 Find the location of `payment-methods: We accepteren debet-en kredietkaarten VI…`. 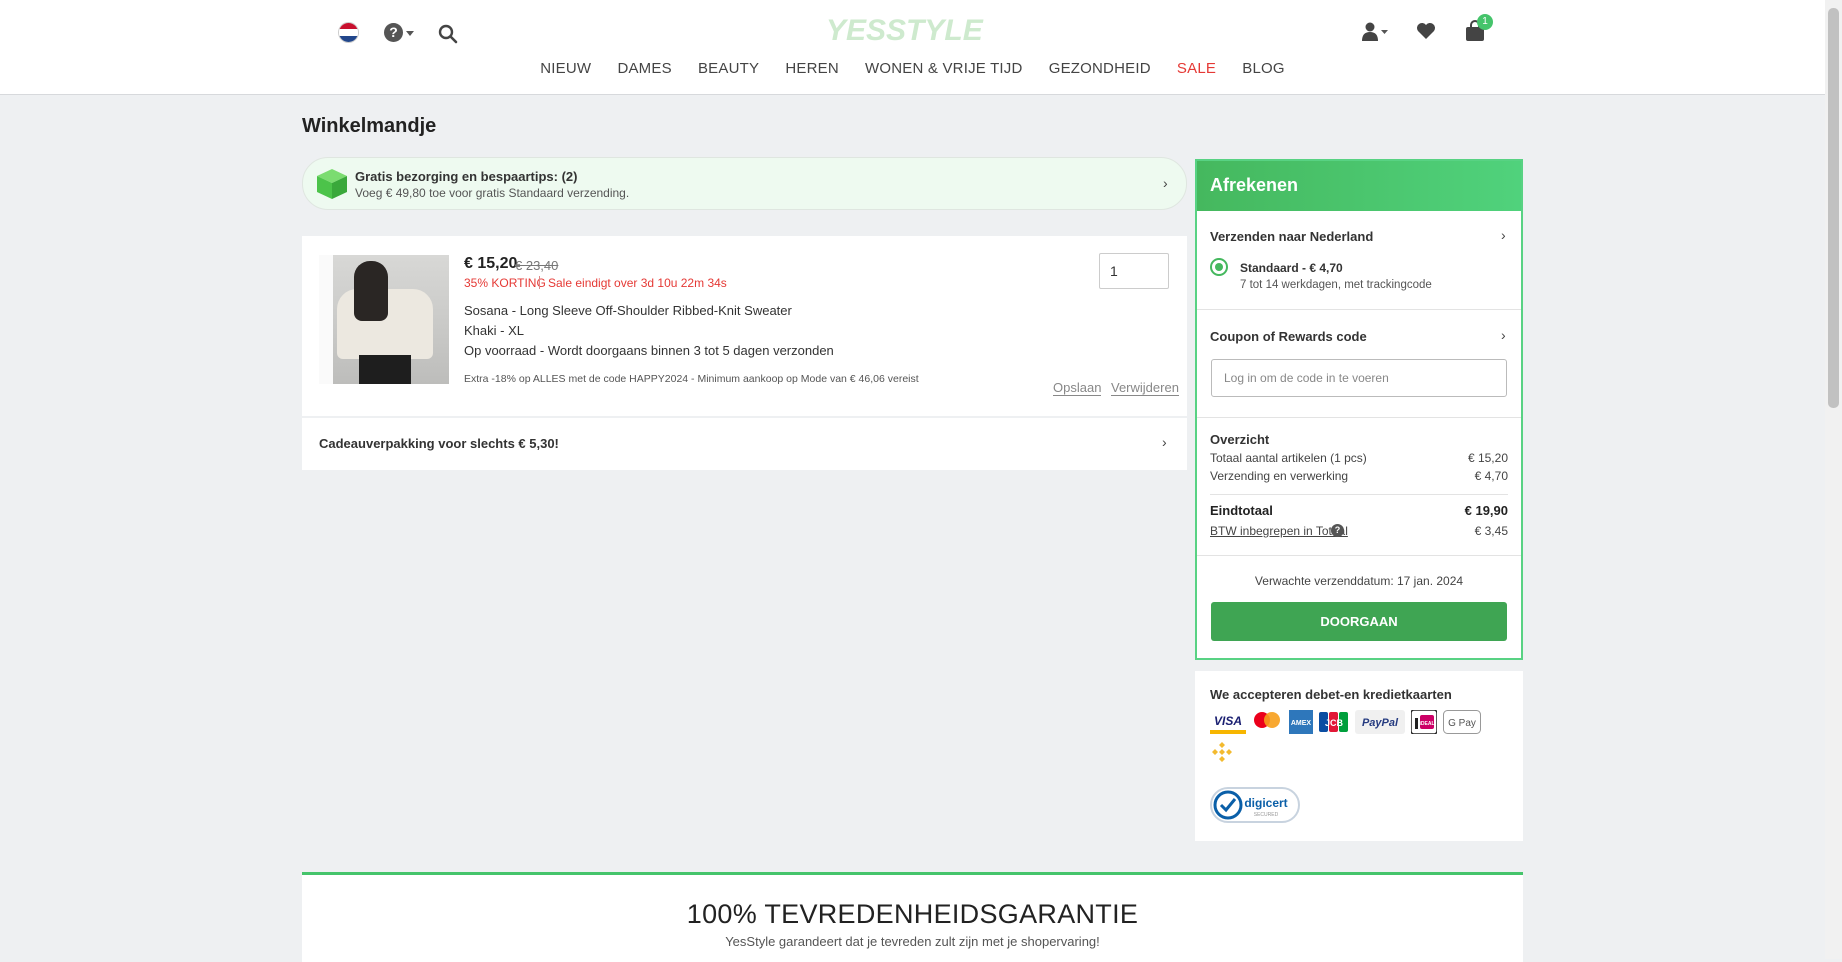

payment-methods: We accepteren debet-en kredietkaarten VI… is located at coordinates (1359, 756).